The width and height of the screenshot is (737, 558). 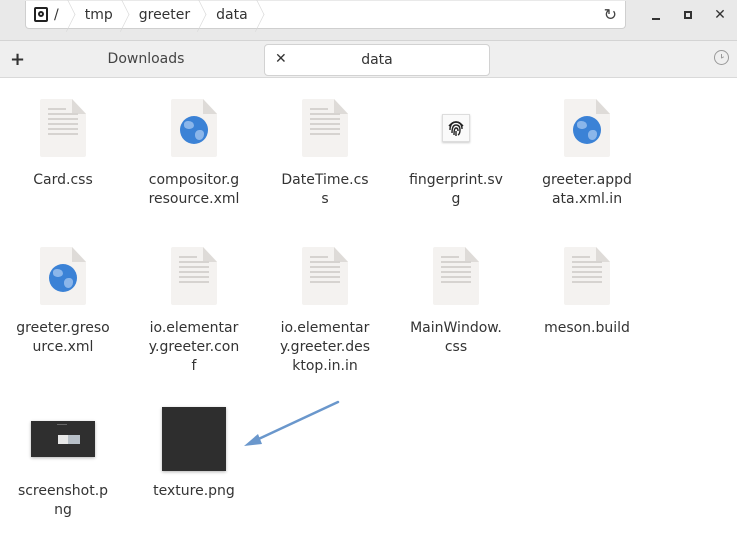 I want to click on fingerprint-icon, so click(x=456, y=128).